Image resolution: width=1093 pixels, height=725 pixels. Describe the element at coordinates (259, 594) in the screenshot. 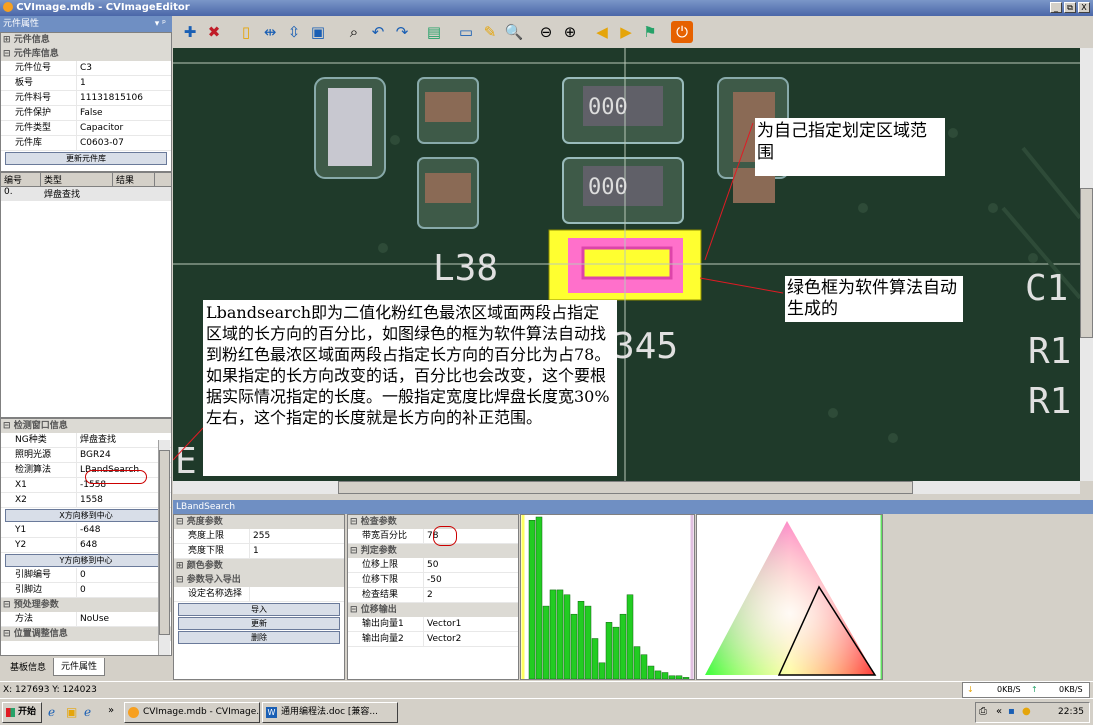

I see `io-row: 设定名称选择` at that location.